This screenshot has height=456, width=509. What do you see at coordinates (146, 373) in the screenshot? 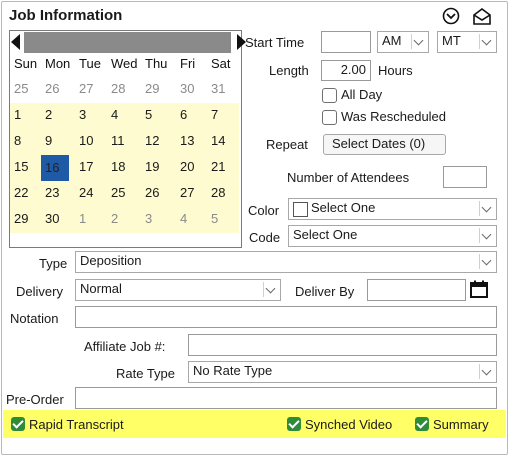
I see `rate-type-label: Rate Type` at bounding box center [146, 373].